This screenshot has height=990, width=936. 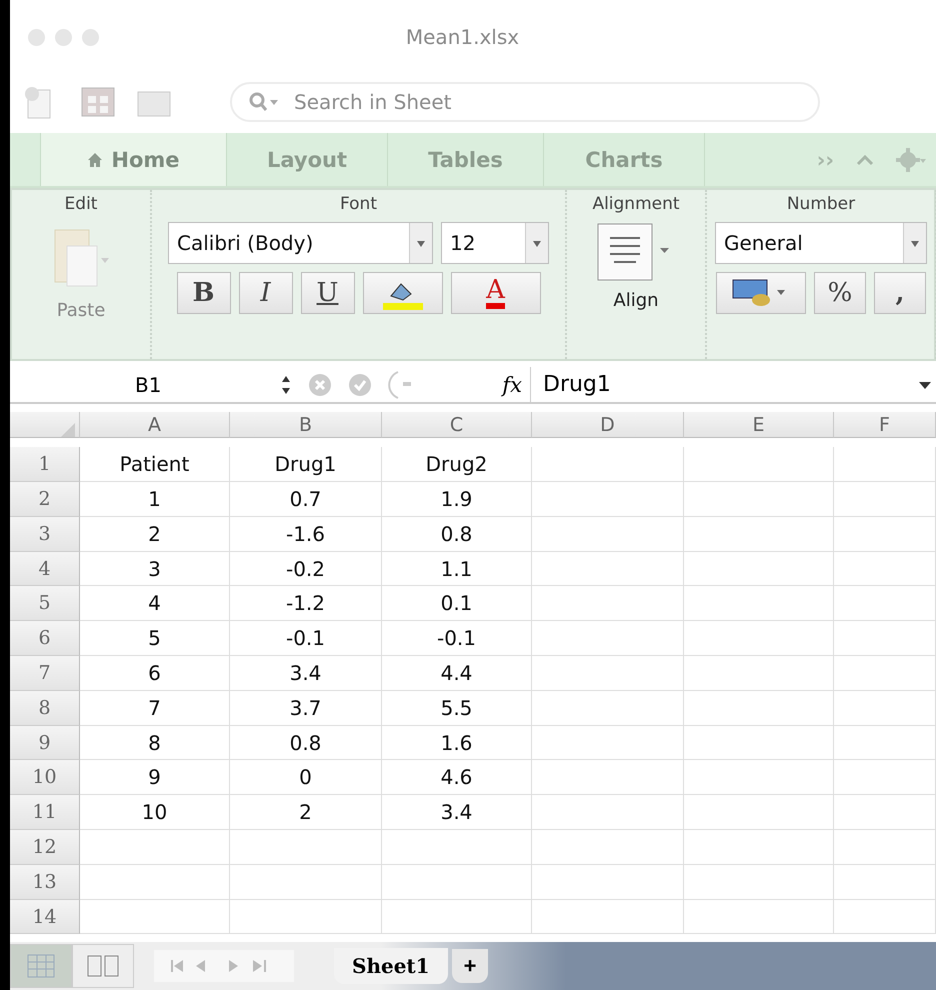 I want to click on table-cell: 5, so click(x=155, y=638).